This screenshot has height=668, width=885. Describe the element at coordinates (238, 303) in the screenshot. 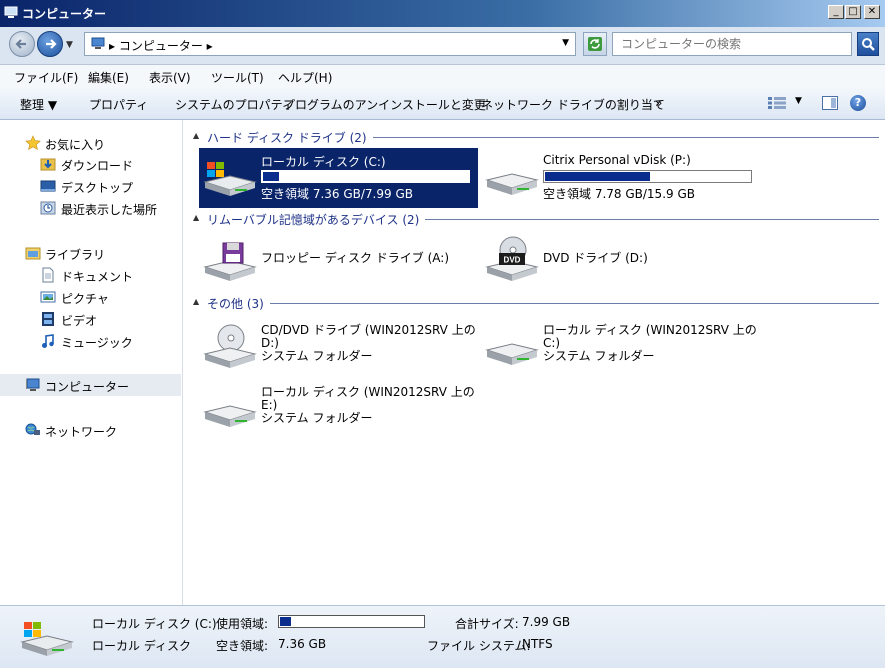

I see `group-title: その他 (3)` at that location.